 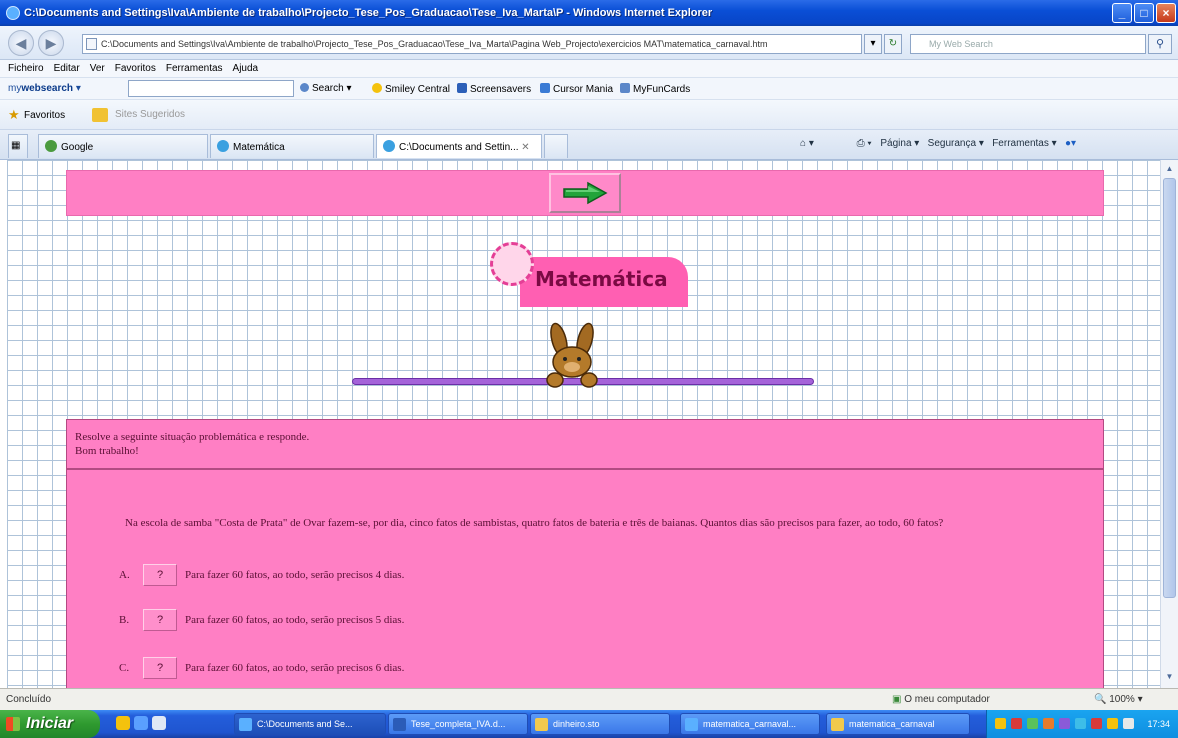 I want to click on tab-google: Google, so click(x=123, y=146).